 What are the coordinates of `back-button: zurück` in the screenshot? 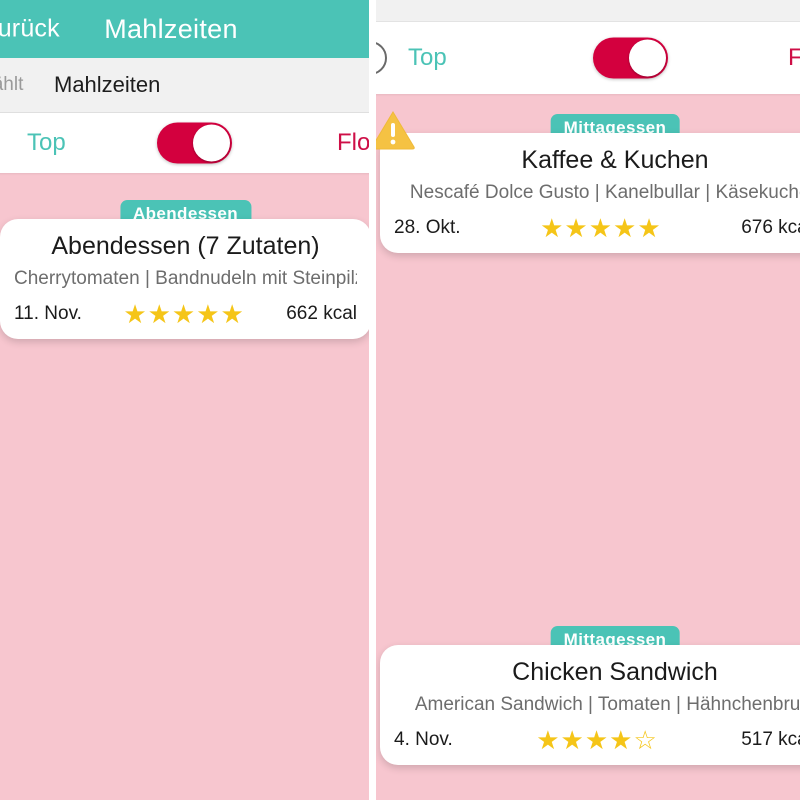 It's located at (30, 29).